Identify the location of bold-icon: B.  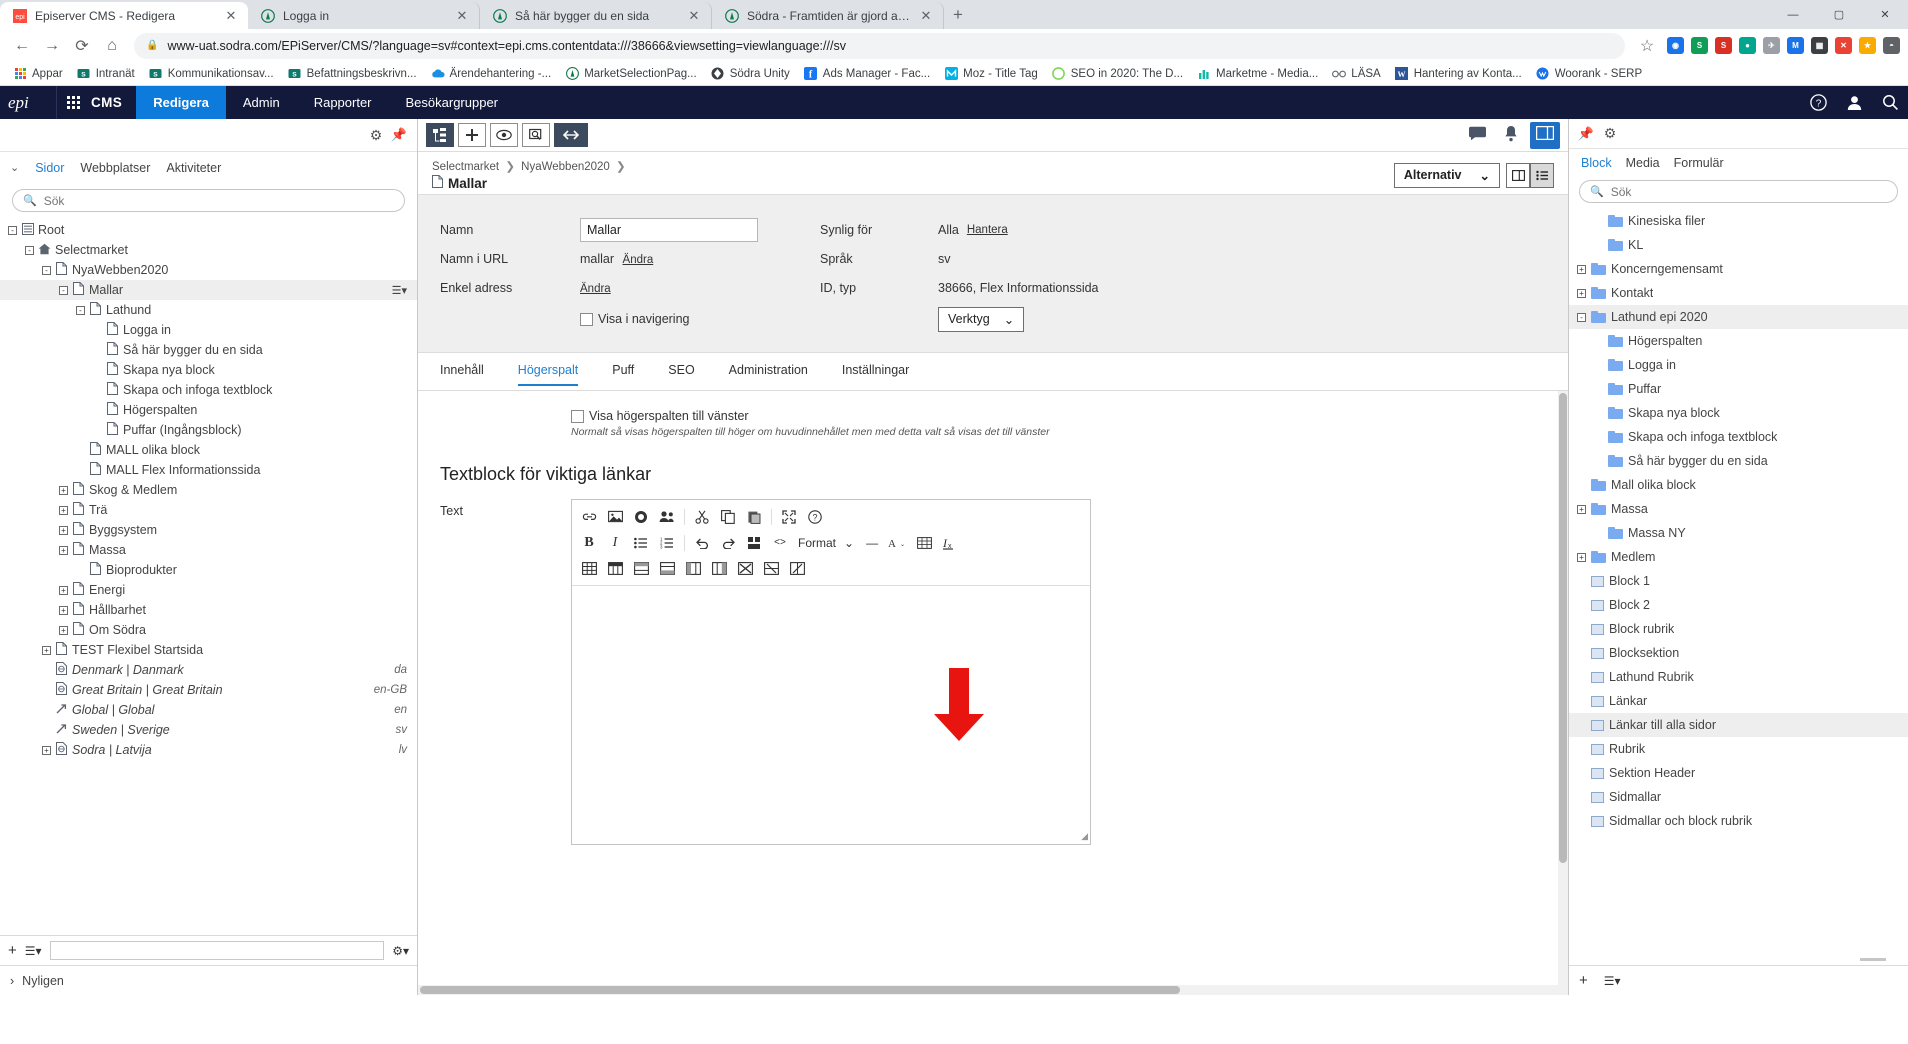
(589, 543).